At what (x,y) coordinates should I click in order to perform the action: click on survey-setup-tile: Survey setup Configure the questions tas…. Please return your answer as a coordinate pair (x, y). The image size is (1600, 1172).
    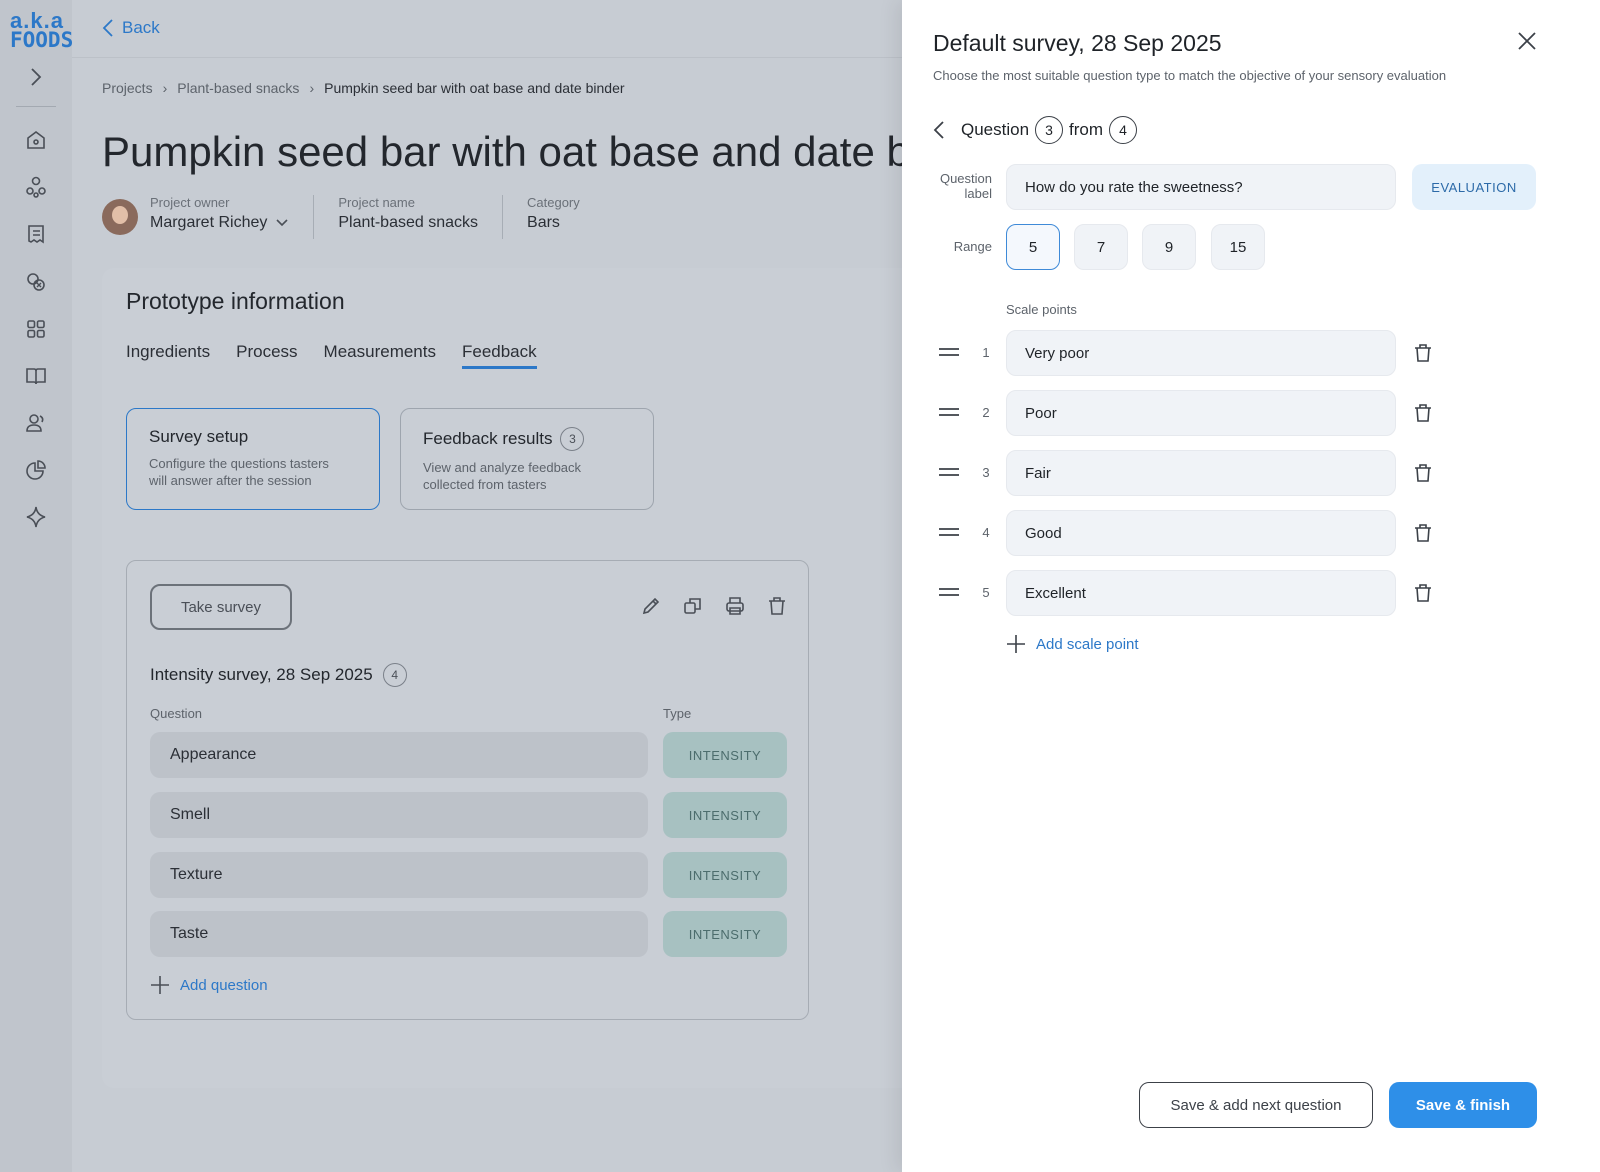
    Looking at the image, I should click on (253, 459).